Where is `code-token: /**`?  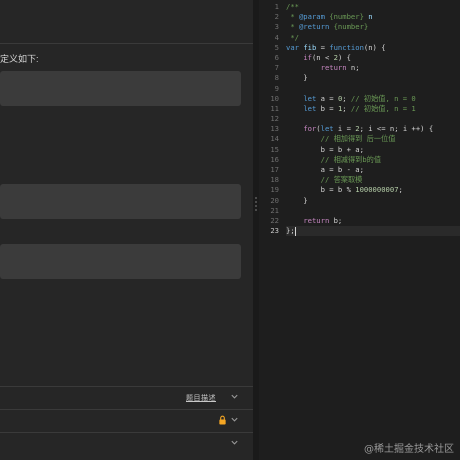
code-token: /** is located at coordinates (292, 6).